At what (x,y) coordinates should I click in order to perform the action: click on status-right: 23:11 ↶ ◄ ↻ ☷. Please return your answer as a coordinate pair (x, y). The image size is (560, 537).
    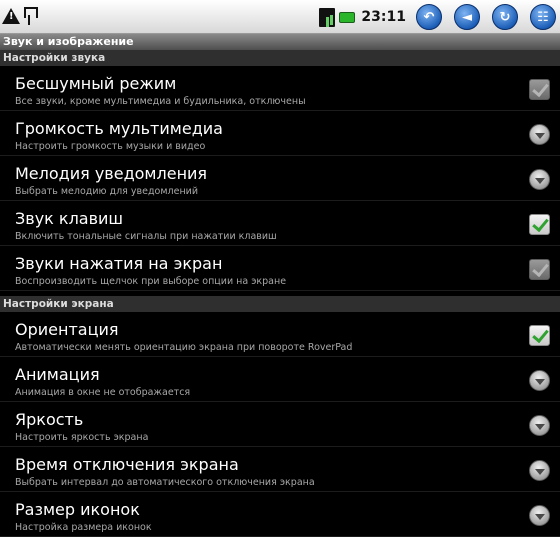
    Looking at the image, I should click on (439, 17).